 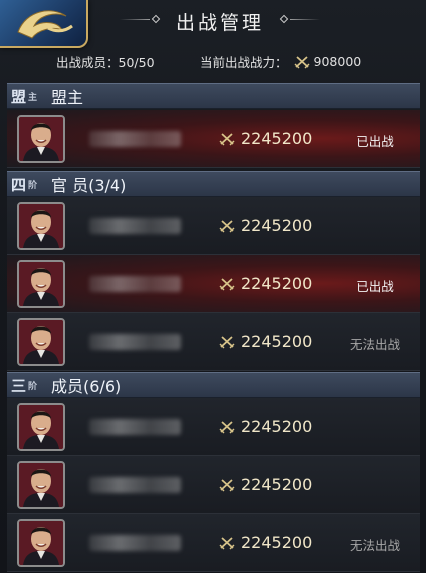 I want to click on dragon-emblem-icon, so click(x=45, y=24).